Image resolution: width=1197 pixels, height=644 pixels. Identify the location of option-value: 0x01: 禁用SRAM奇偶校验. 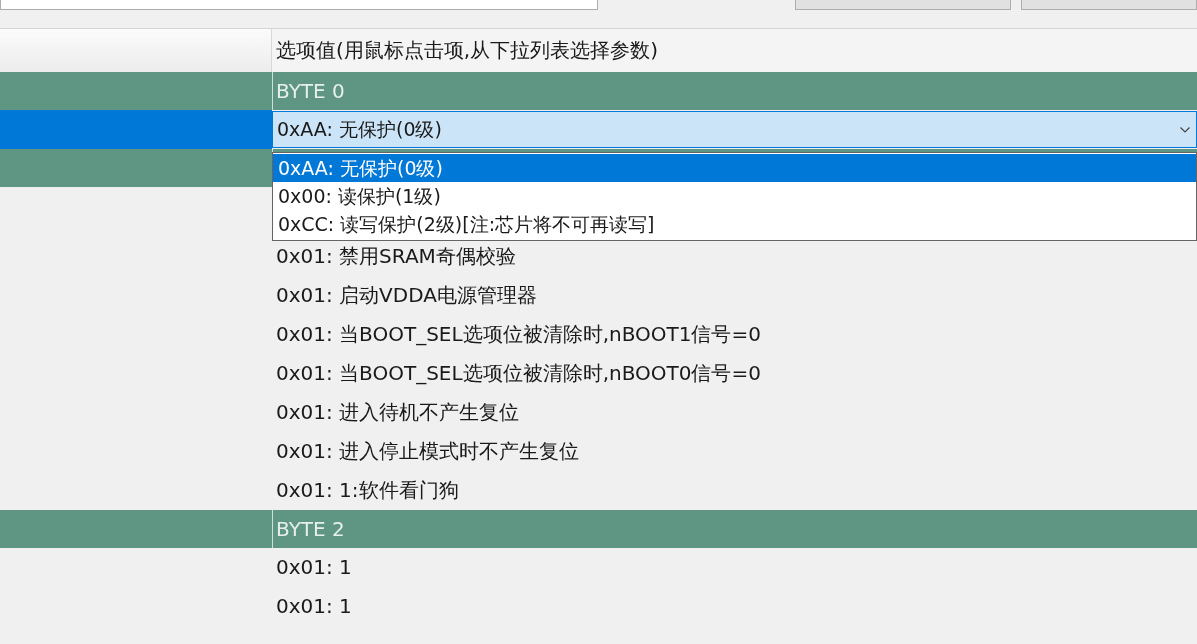
(734, 256).